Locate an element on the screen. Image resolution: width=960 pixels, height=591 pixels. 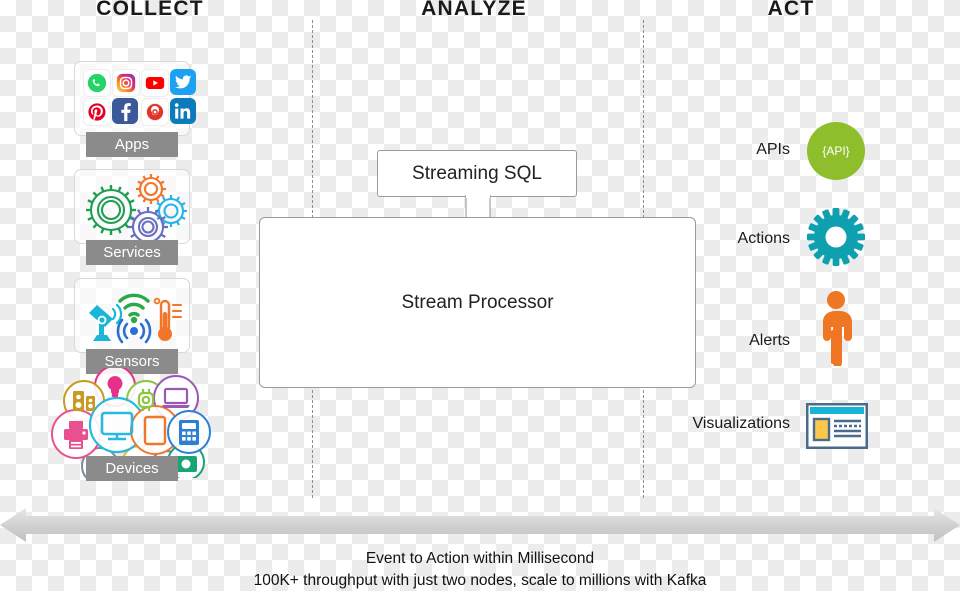
act-label-visualizations: Visualizations is located at coordinates (741, 423).